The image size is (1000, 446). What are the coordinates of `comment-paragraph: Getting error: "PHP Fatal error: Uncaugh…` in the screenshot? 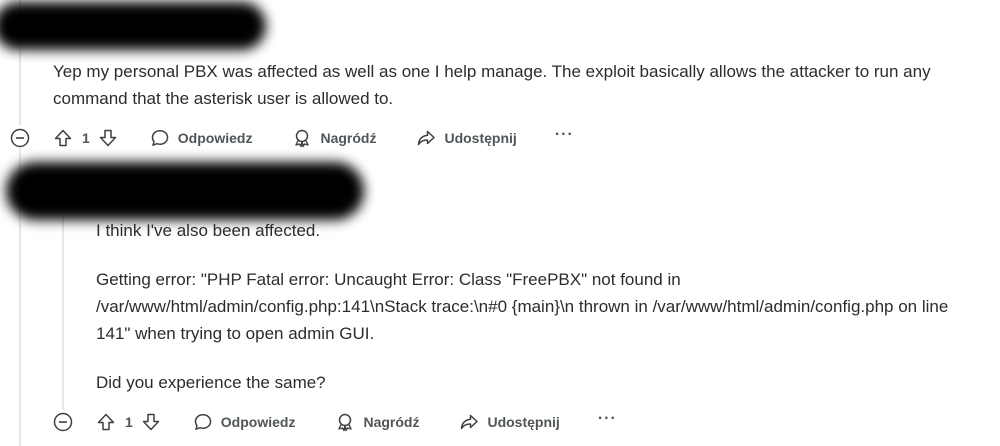 It's located at (522, 306).